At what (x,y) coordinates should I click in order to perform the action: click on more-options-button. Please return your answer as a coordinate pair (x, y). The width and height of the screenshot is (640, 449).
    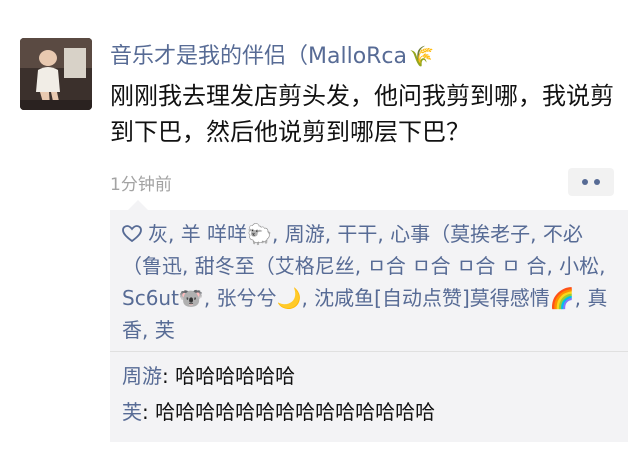
    Looking at the image, I should click on (591, 182).